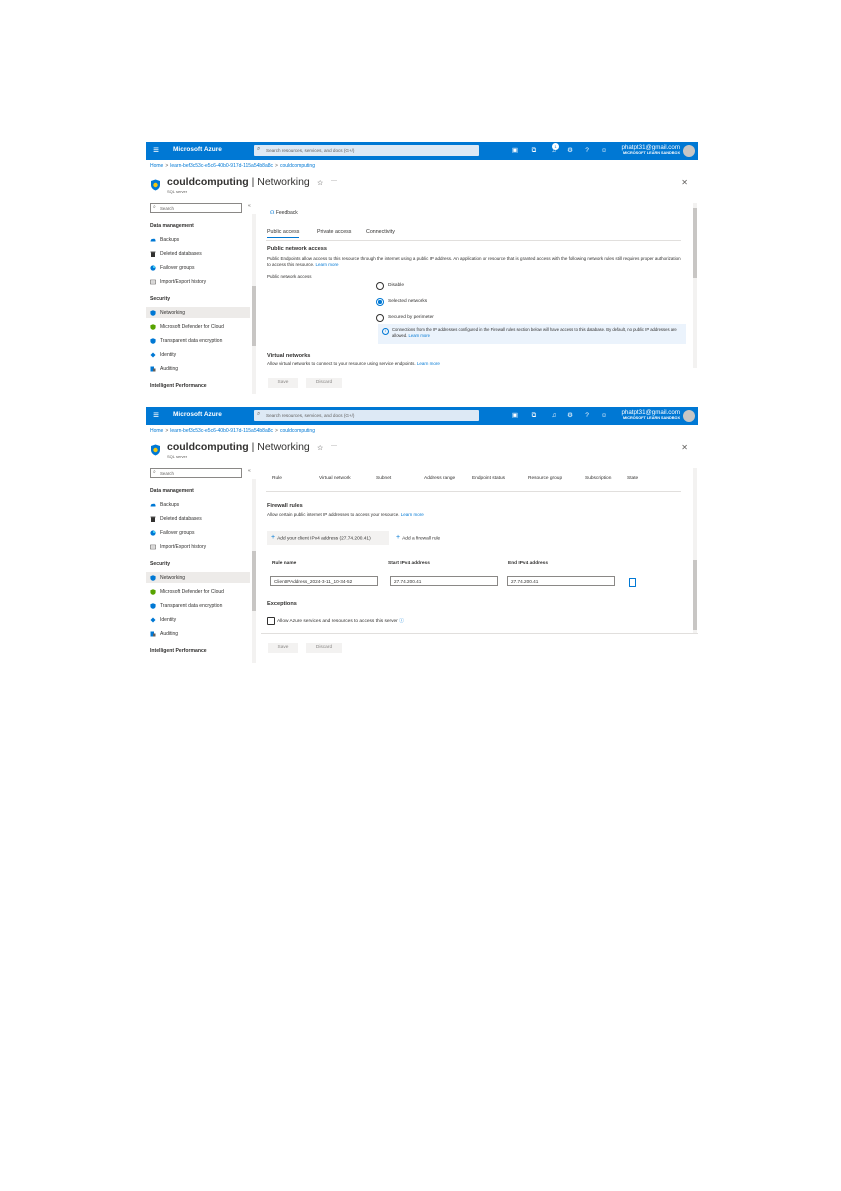 The width and height of the screenshot is (841, 1191). Describe the element at coordinates (191, 606) in the screenshot. I see `sidebar-item-label: Transparent data encryption` at that location.